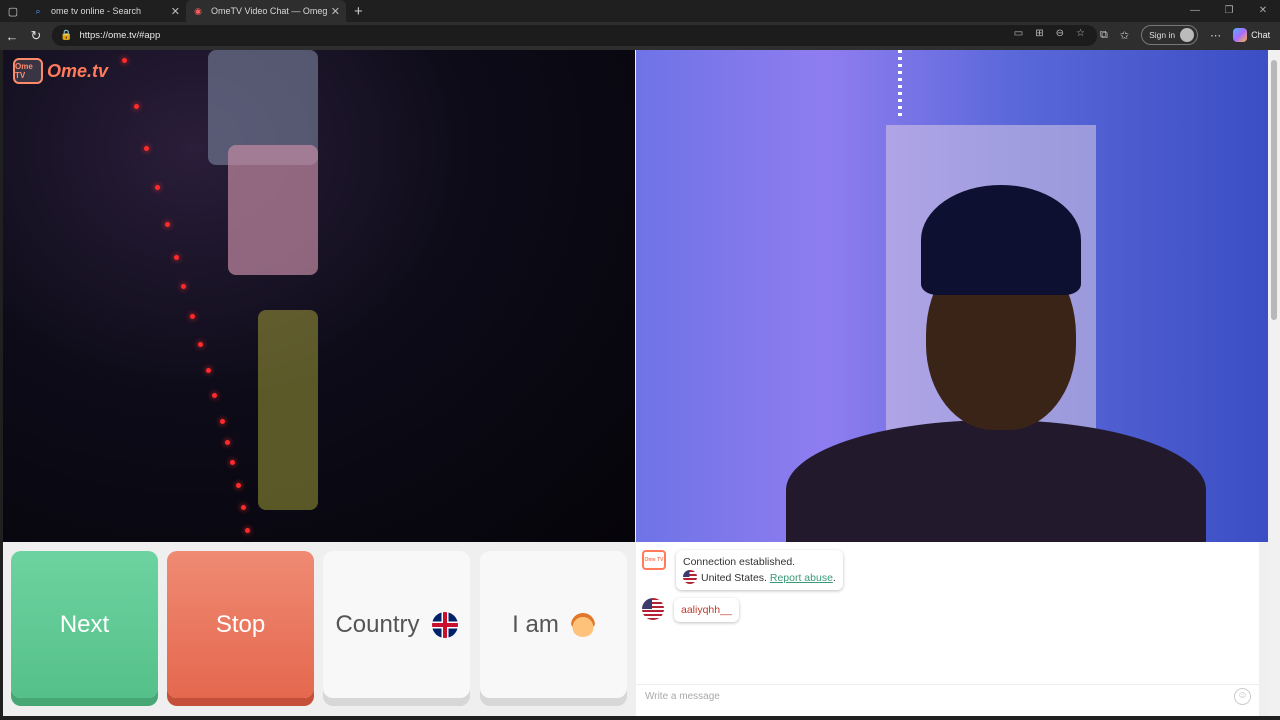 This screenshot has height=720, width=1280. I want to click on new-tab-icon: +, so click(358, 11).